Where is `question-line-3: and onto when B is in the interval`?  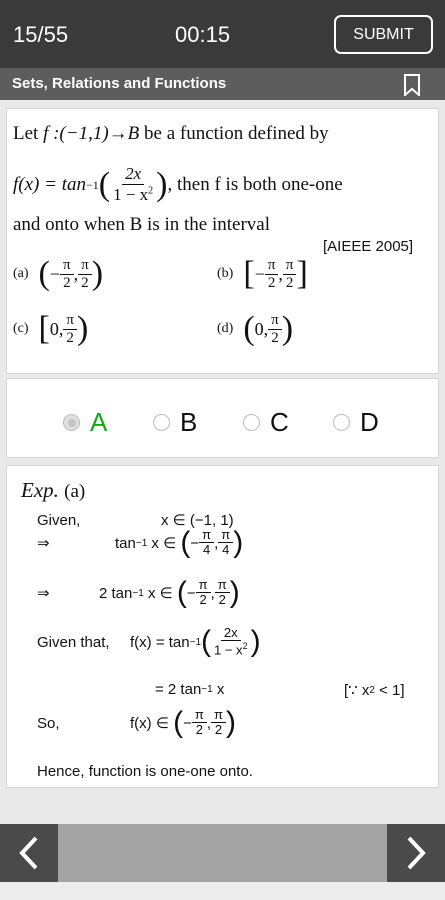
question-line-3: and onto when B is in the interval is located at coordinates (141, 224).